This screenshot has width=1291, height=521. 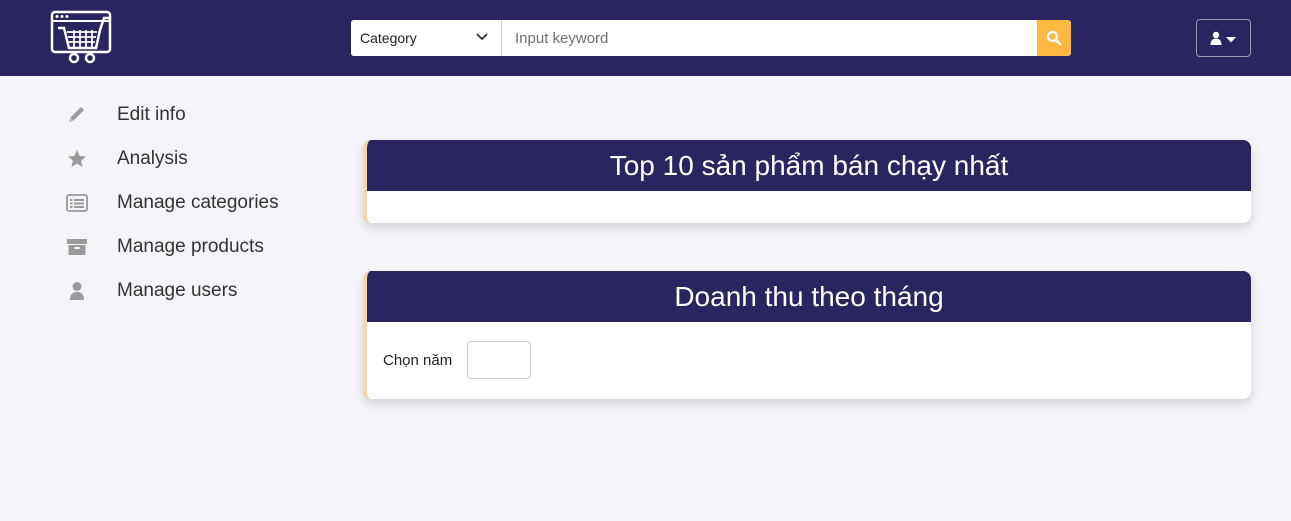 I want to click on monthly-revenue-title: Doanh thu theo tháng, so click(x=809, y=296).